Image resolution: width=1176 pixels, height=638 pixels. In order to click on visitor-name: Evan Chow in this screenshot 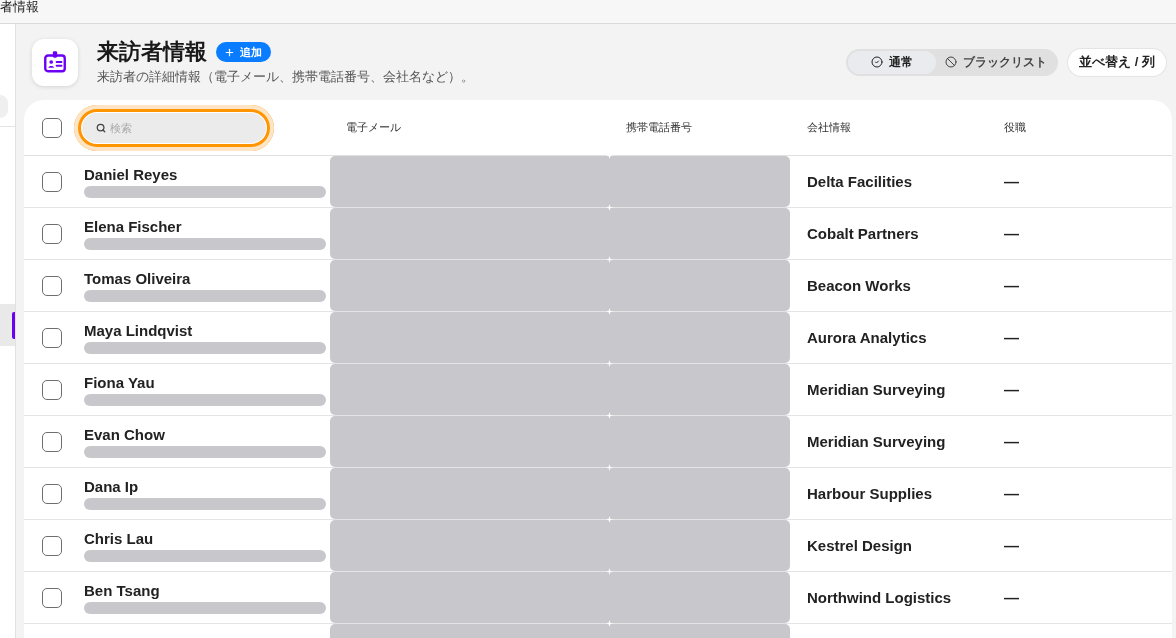, I will do `click(124, 434)`.